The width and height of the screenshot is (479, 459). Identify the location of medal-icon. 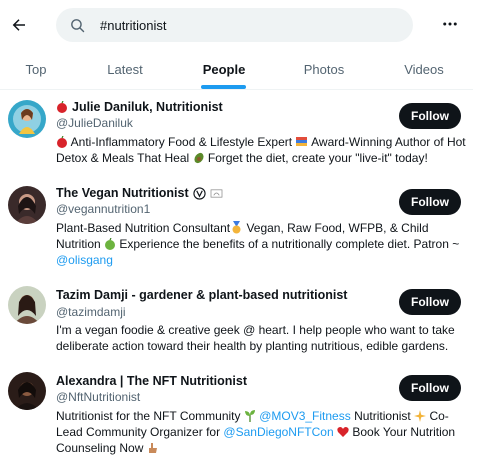
(236, 227).